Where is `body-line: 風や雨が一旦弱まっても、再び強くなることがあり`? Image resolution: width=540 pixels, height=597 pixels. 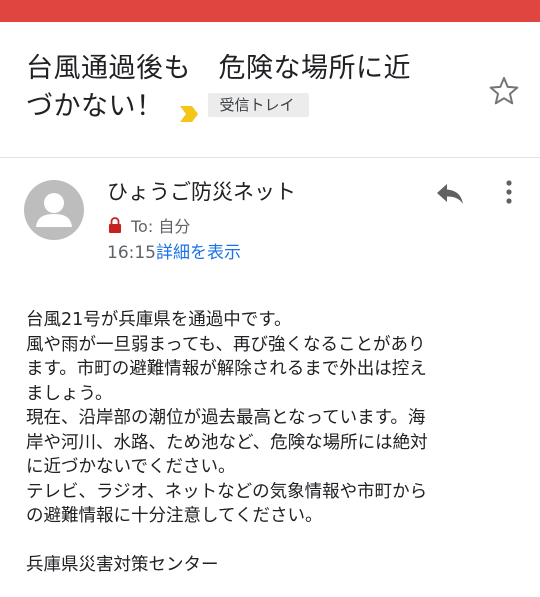
body-line: 風や雨が一旦弱まっても、再び強くなることがあり is located at coordinates (226, 344).